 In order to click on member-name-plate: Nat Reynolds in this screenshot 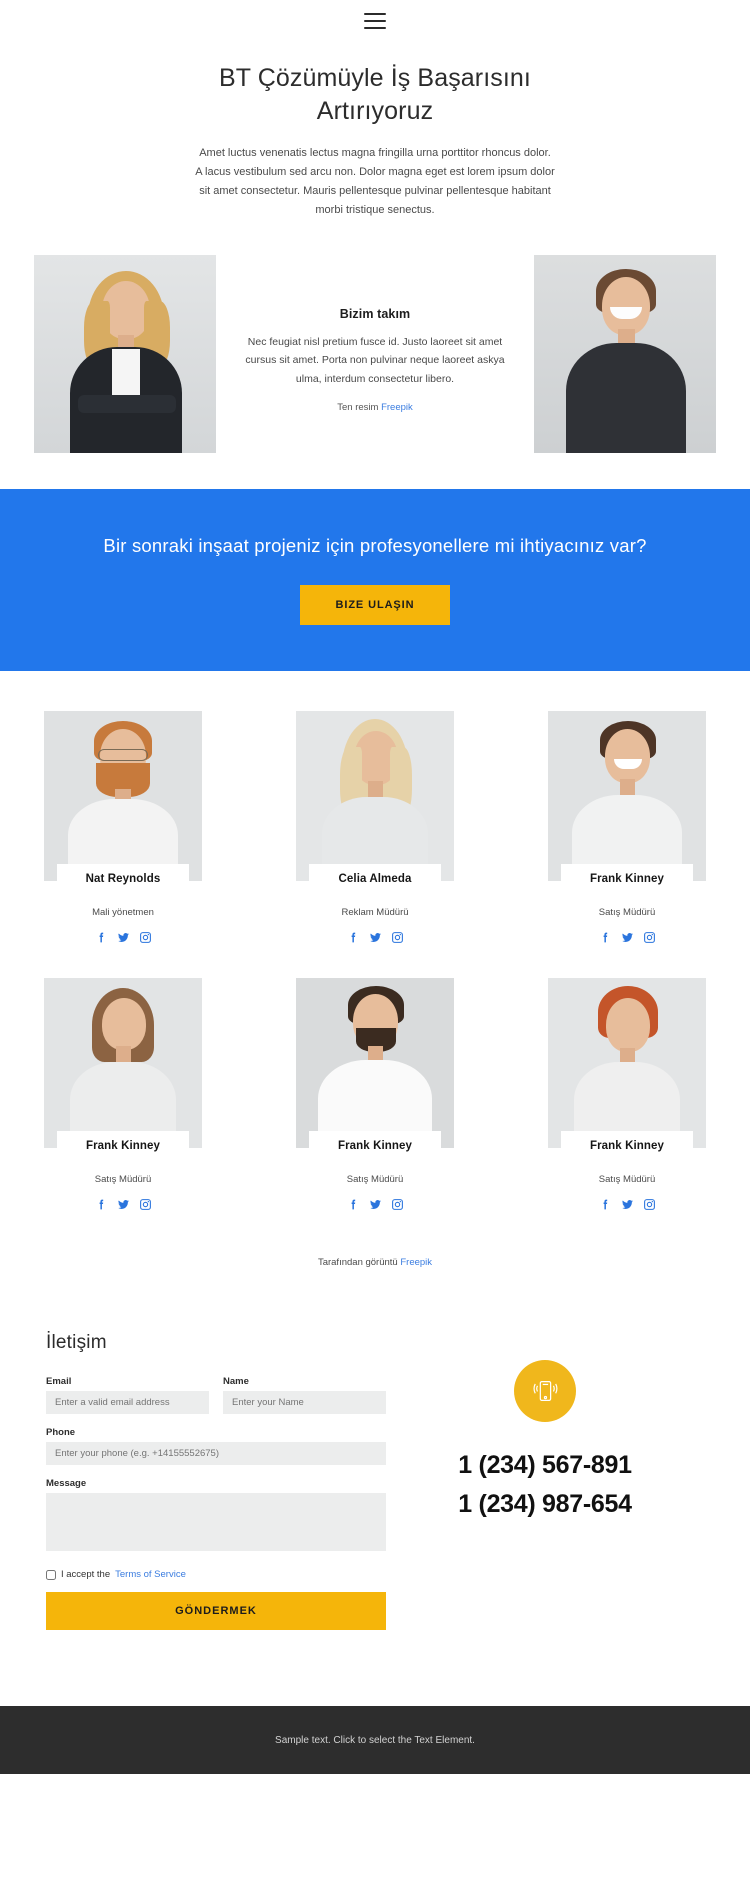, I will do `click(123, 879)`.